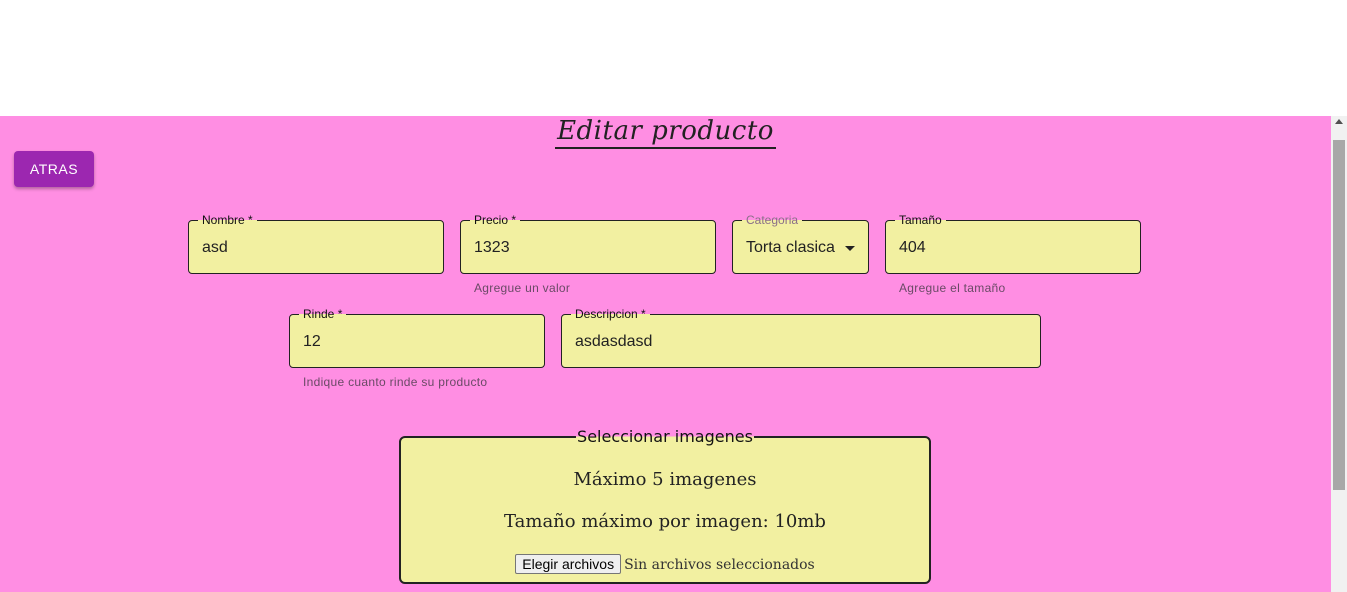  What do you see at coordinates (215, 247) in the screenshot?
I see `nombre-value: asd` at bounding box center [215, 247].